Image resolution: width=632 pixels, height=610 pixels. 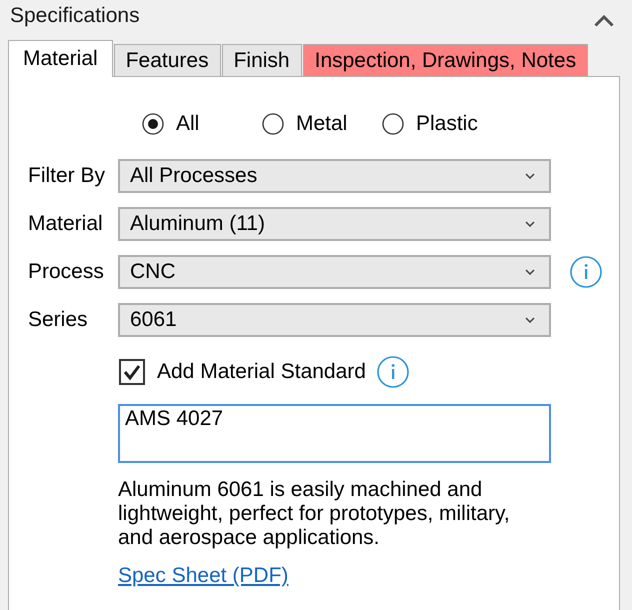 I want to click on field-label: Material, so click(x=66, y=224).